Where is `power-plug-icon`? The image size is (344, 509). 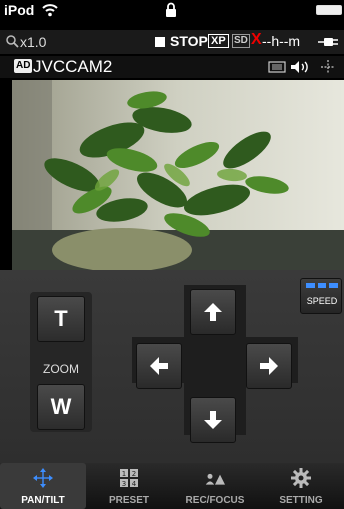
power-plug-icon is located at coordinates (328, 42).